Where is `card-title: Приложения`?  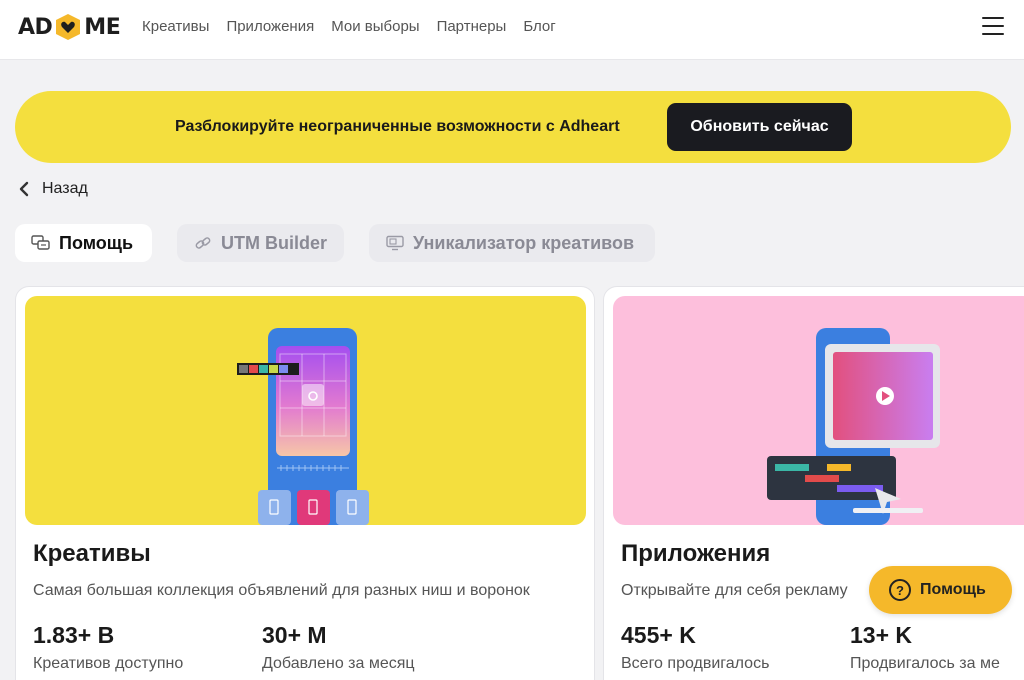
card-title: Приложения is located at coordinates (696, 553).